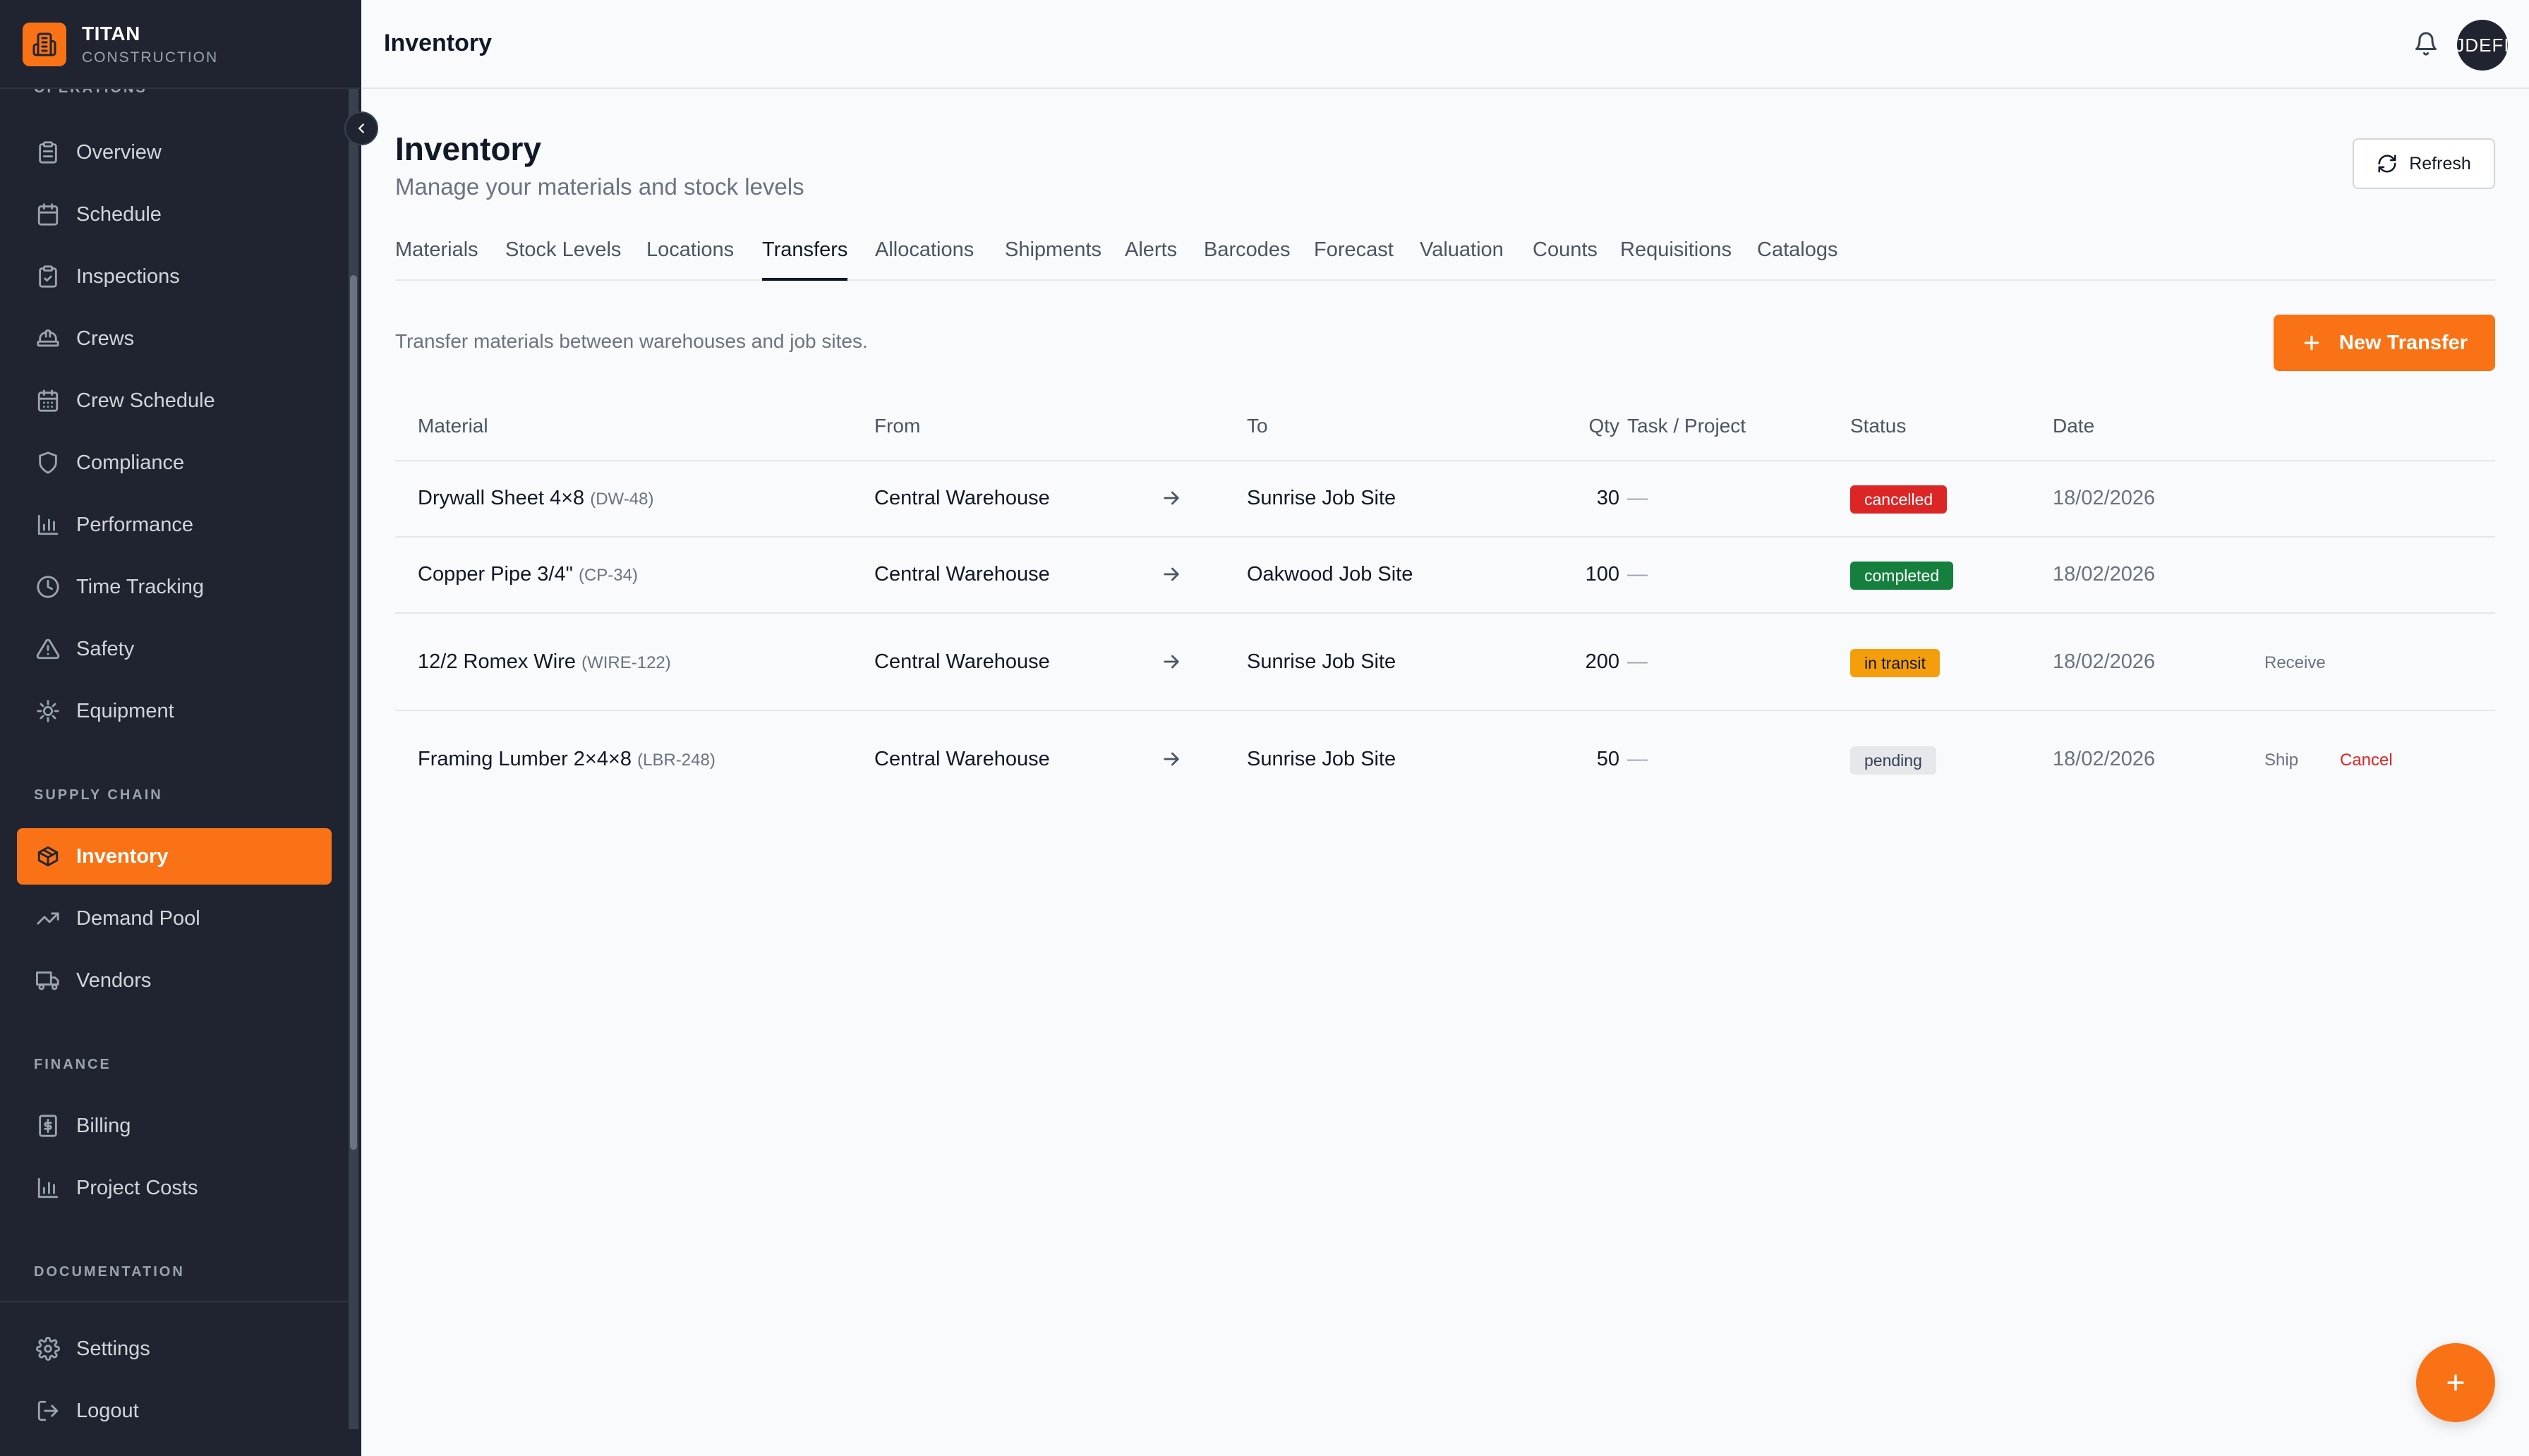 This screenshot has width=2529, height=1456. I want to click on sidebar-item-label: Logout, so click(107, 1410).